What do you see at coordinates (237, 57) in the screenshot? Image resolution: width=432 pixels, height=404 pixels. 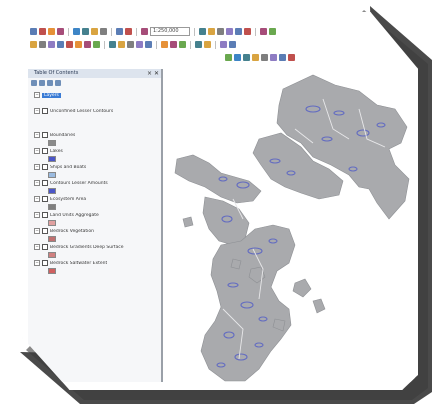 I see `trace-icon` at bounding box center [237, 57].